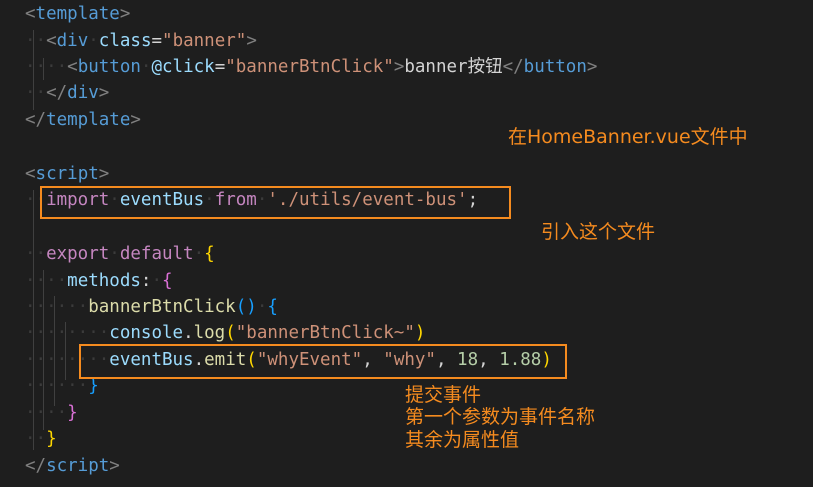 This screenshot has width=813, height=487. I want to click on button-text: banner按钮, so click(453, 67).